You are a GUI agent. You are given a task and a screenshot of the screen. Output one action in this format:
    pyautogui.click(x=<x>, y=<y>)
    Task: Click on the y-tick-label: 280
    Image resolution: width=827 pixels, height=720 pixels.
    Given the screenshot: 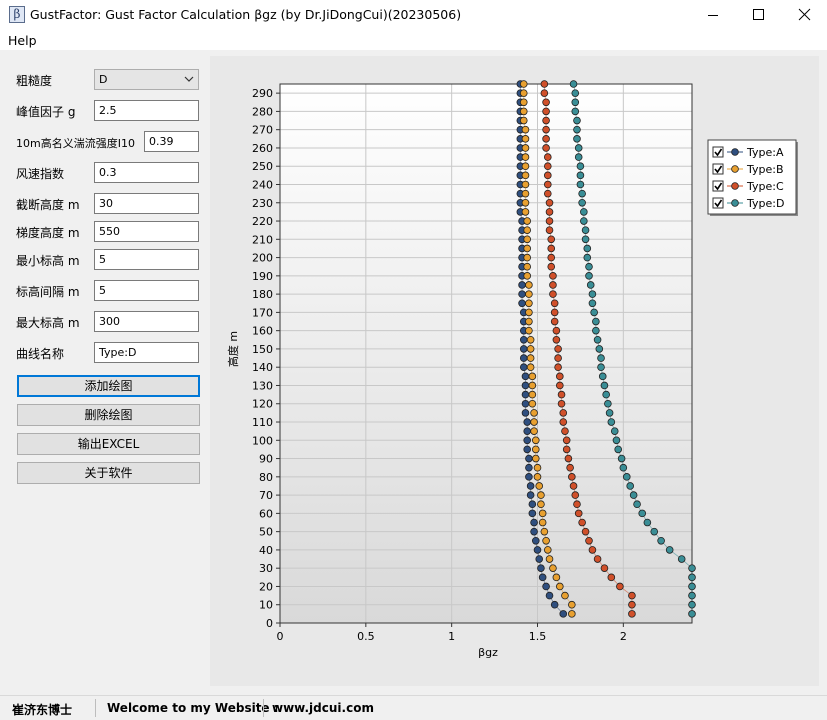 What is the action you would take?
    pyautogui.click(x=262, y=111)
    